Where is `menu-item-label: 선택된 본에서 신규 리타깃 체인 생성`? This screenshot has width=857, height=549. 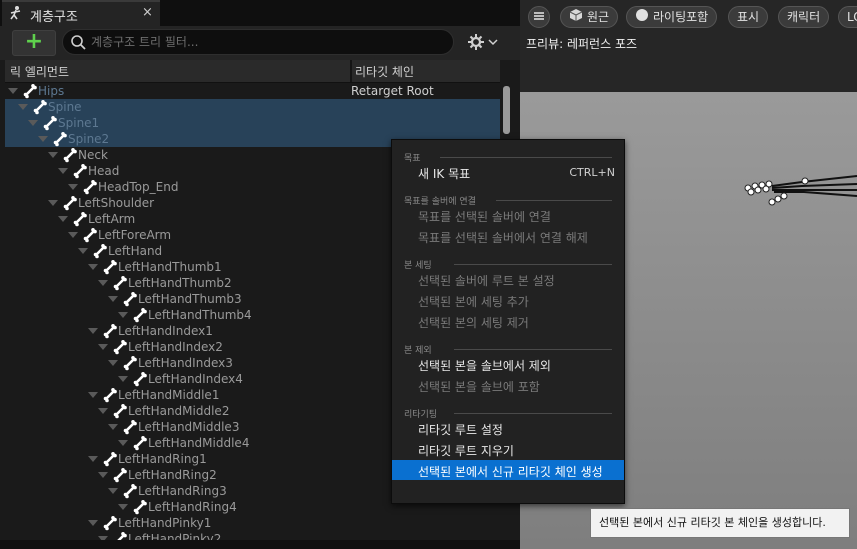 menu-item-label: 선택된 본에서 신규 리타깃 체인 생성 is located at coordinates (510, 472).